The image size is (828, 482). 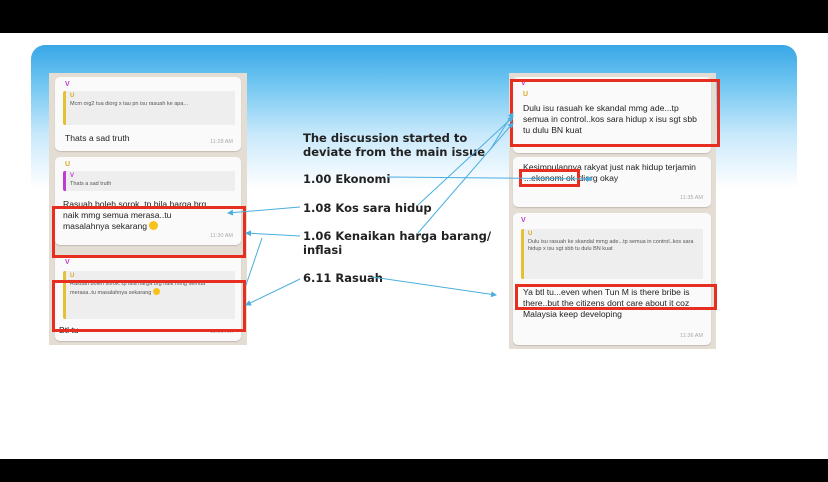 What do you see at coordinates (273, 233) in the screenshot?
I see `arrow-kenaikan` at bounding box center [273, 233].